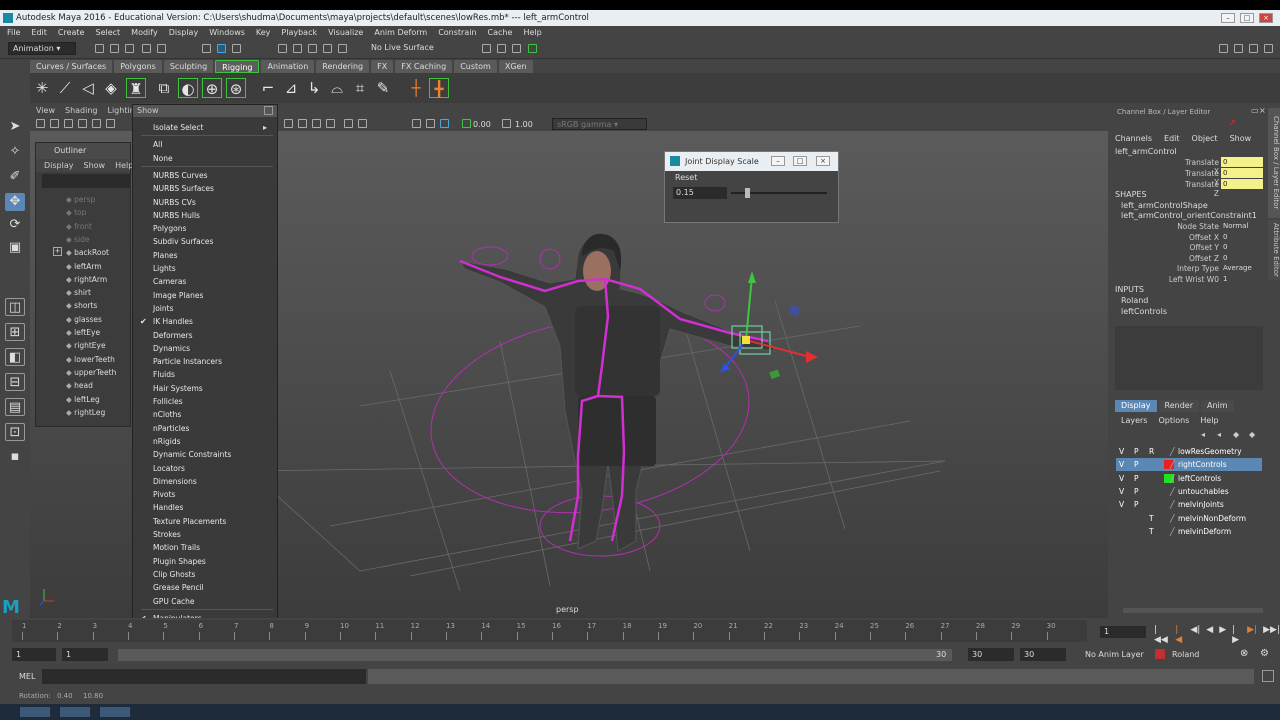 The image size is (1280, 720). Describe the element at coordinates (144, 32) in the screenshot. I see `menu-modify: Modify` at that location.